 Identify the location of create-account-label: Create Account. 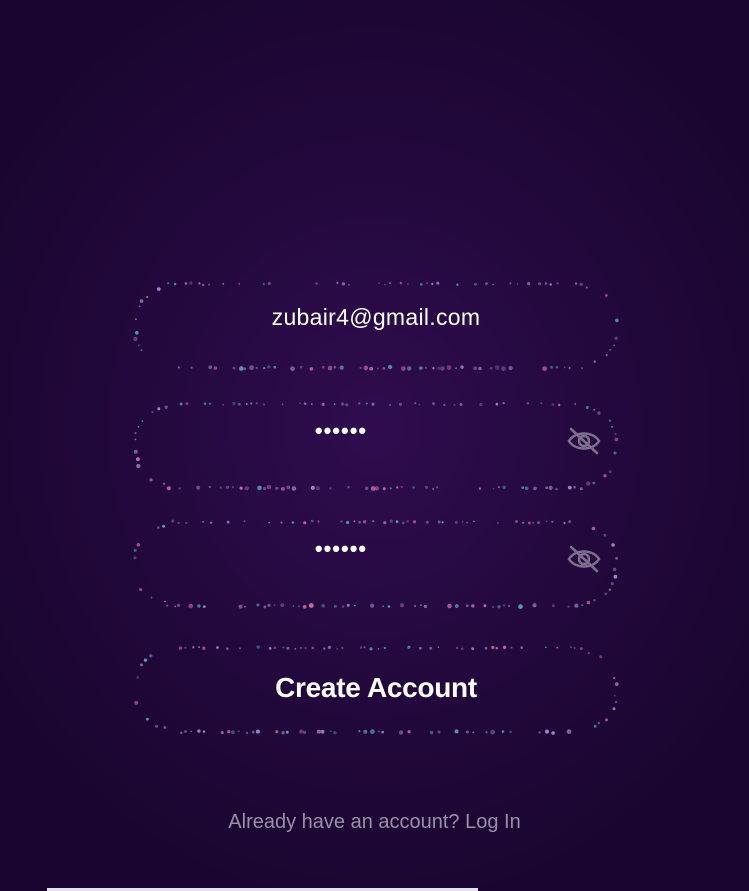
(376, 687).